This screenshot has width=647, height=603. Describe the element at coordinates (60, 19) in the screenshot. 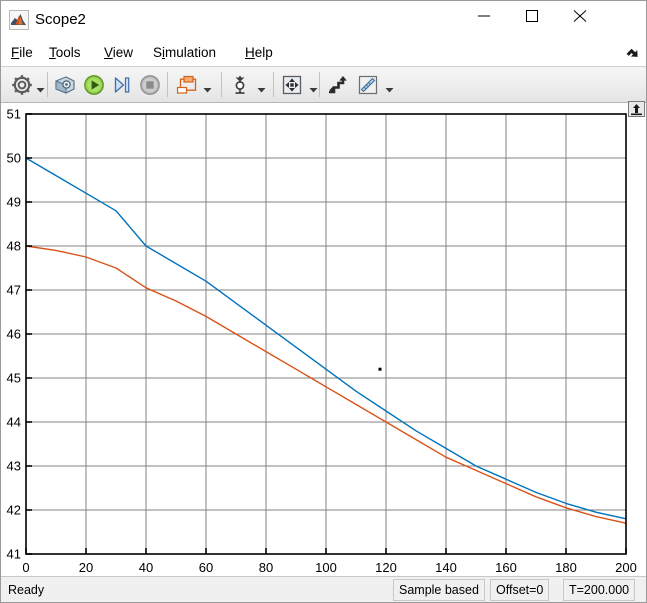

I see `window-title: Scope2` at that location.